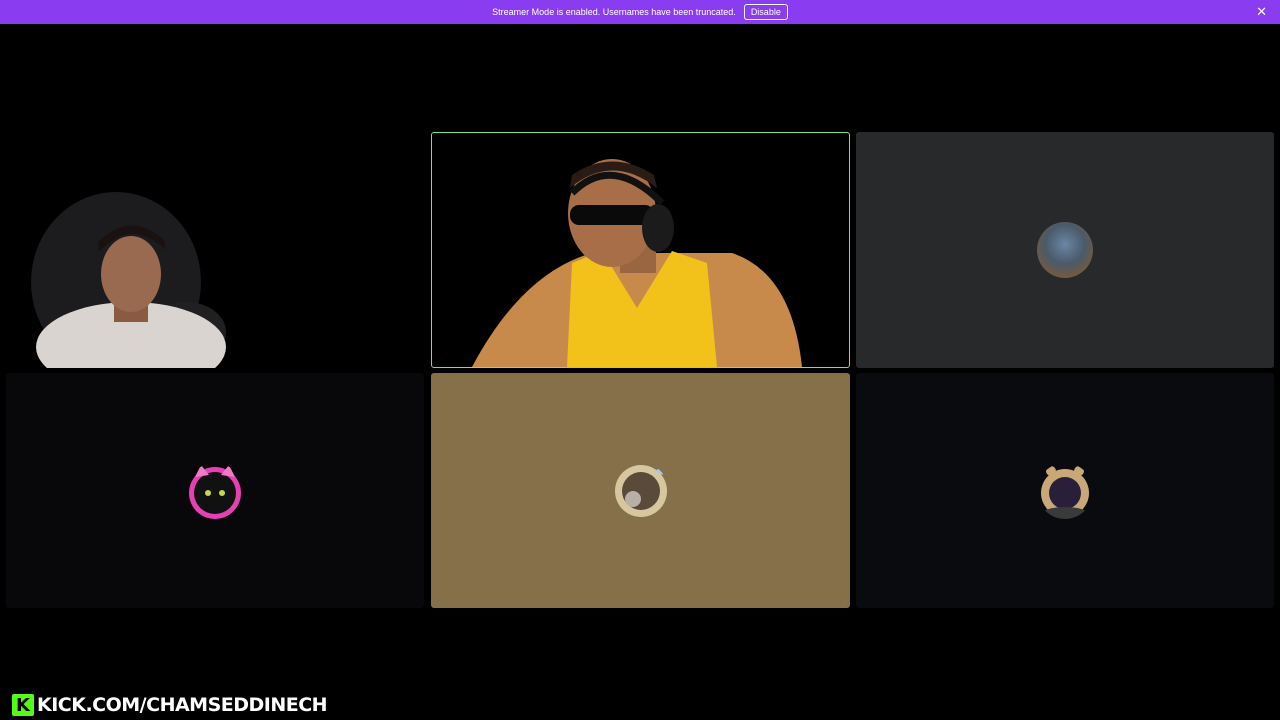  Describe the element at coordinates (1261, 12) in the screenshot. I see `close-icon: ✕` at that location.